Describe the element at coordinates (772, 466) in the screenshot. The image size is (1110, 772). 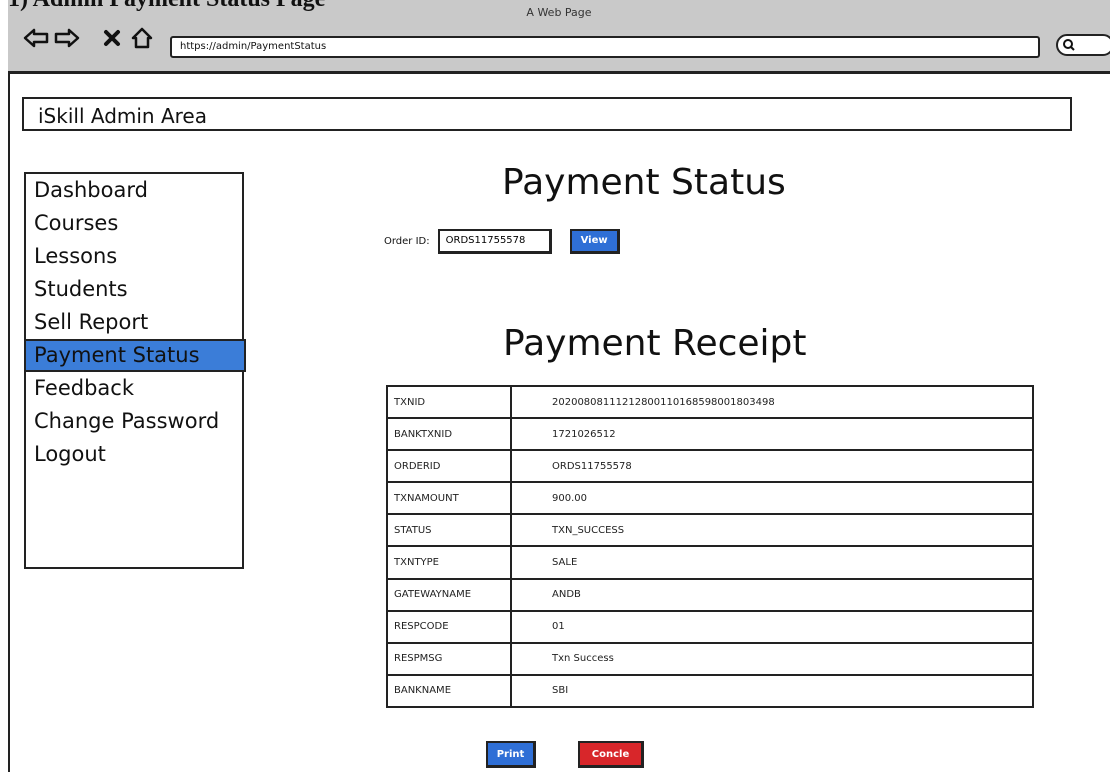
I see `receipt-value: ORDS11755578` at that location.